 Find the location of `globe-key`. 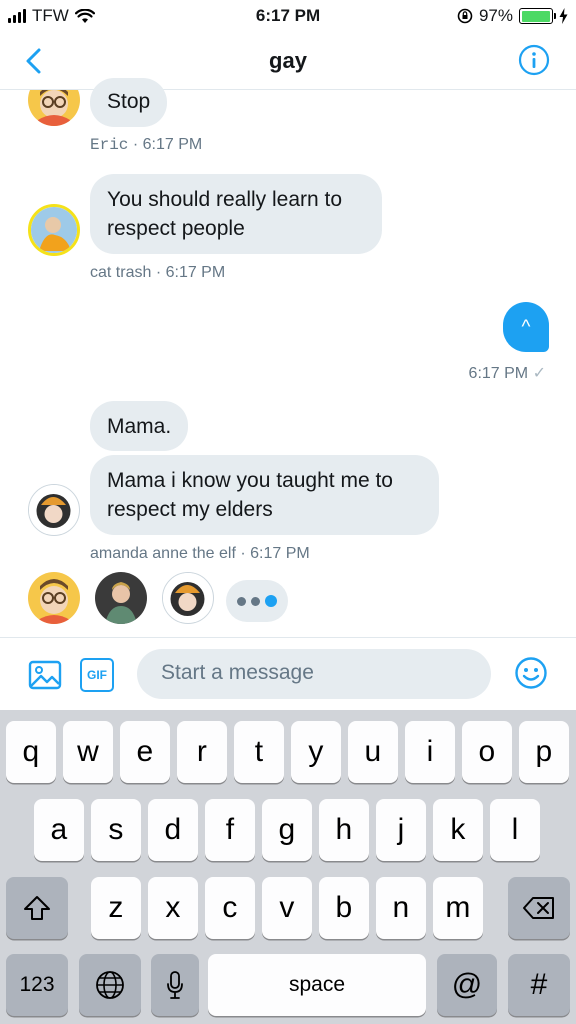

globe-key is located at coordinates (110, 985).